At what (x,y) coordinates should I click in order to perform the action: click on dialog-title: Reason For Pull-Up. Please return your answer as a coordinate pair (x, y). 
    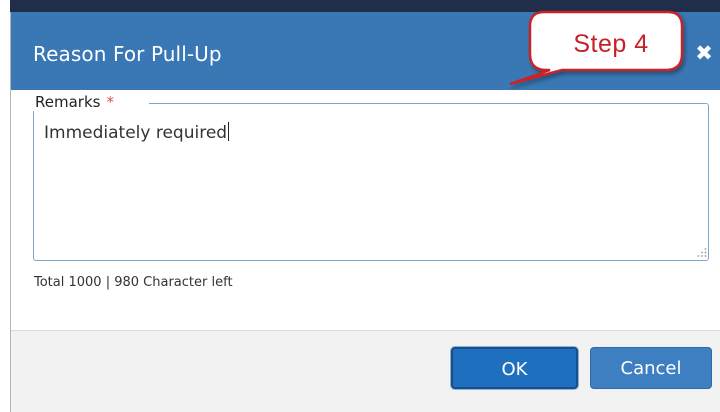
    Looking at the image, I should click on (127, 54).